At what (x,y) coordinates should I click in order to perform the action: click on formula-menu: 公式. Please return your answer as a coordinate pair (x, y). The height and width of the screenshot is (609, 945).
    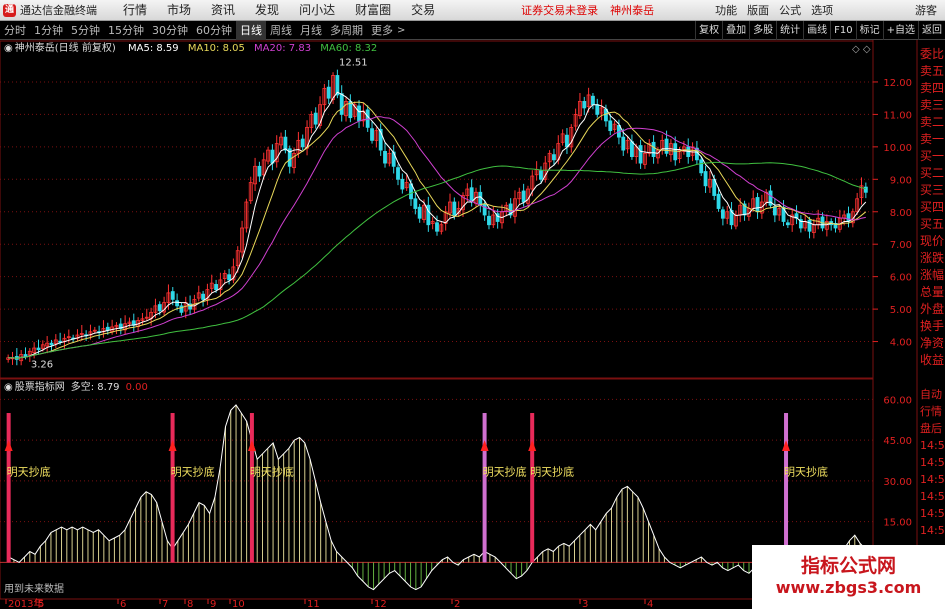
    Looking at the image, I should click on (790, 10).